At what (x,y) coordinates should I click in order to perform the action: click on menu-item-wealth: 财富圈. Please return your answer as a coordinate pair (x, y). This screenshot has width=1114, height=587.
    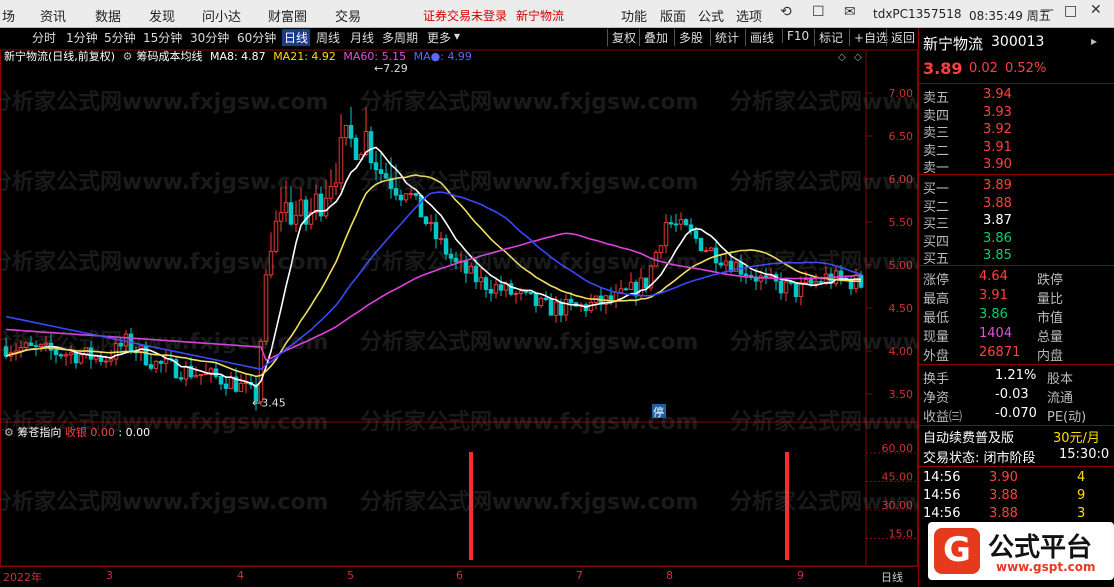
    Looking at the image, I should click on (287, 15).